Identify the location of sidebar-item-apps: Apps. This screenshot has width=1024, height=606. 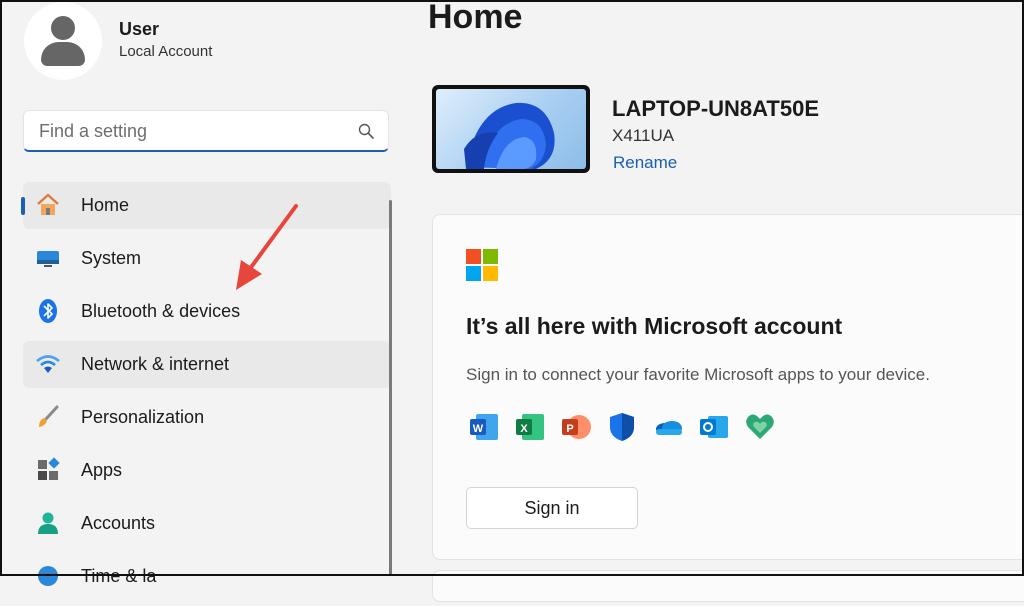
(207, 470).